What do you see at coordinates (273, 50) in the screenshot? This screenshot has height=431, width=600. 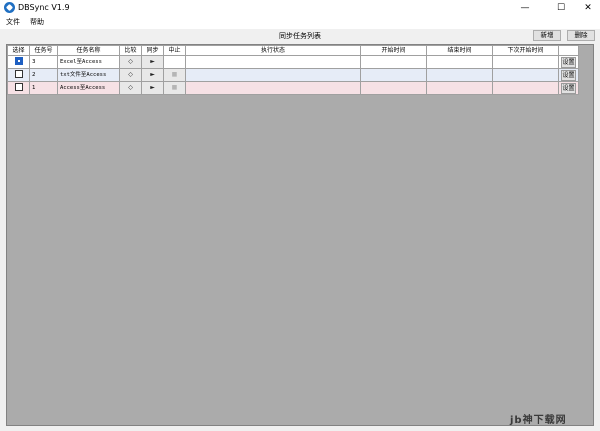 I see `column-header-status: 执行状态` at bounding box center [273, 50].